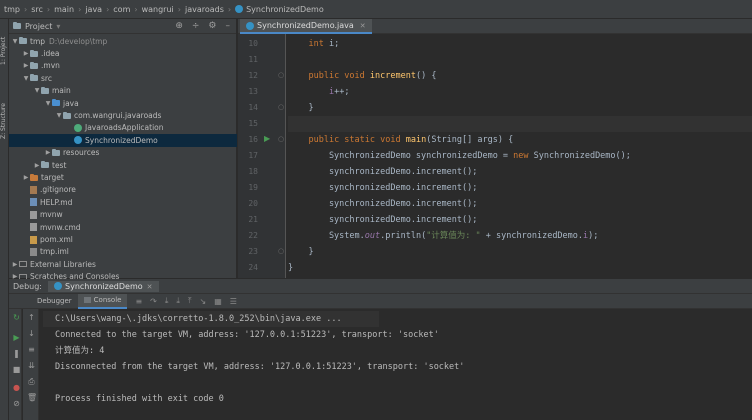 Image resolution: width=752 pixels, height=420 pixels. What do you see at coordinates (196, 26) in the screenshot?
I see `collapse-icon: ÷` at bounding box center [196, 26].